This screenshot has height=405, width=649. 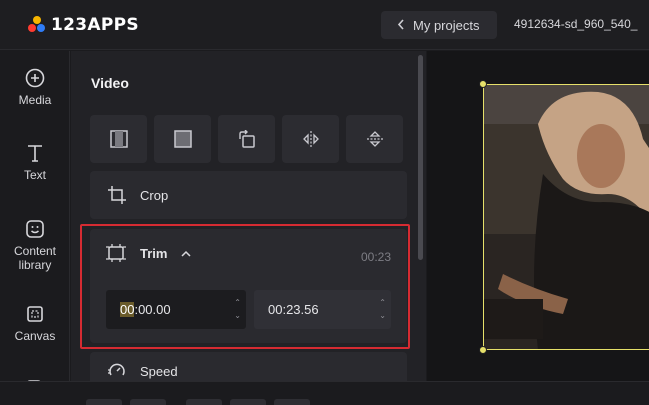 I want to click on video-tool-row, so click(x=246, y=139).